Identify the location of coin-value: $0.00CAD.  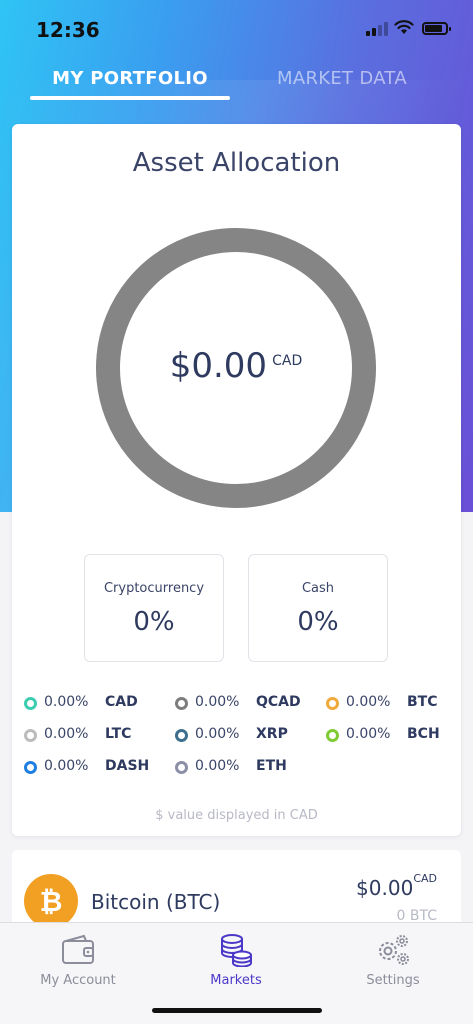
(396, 886).